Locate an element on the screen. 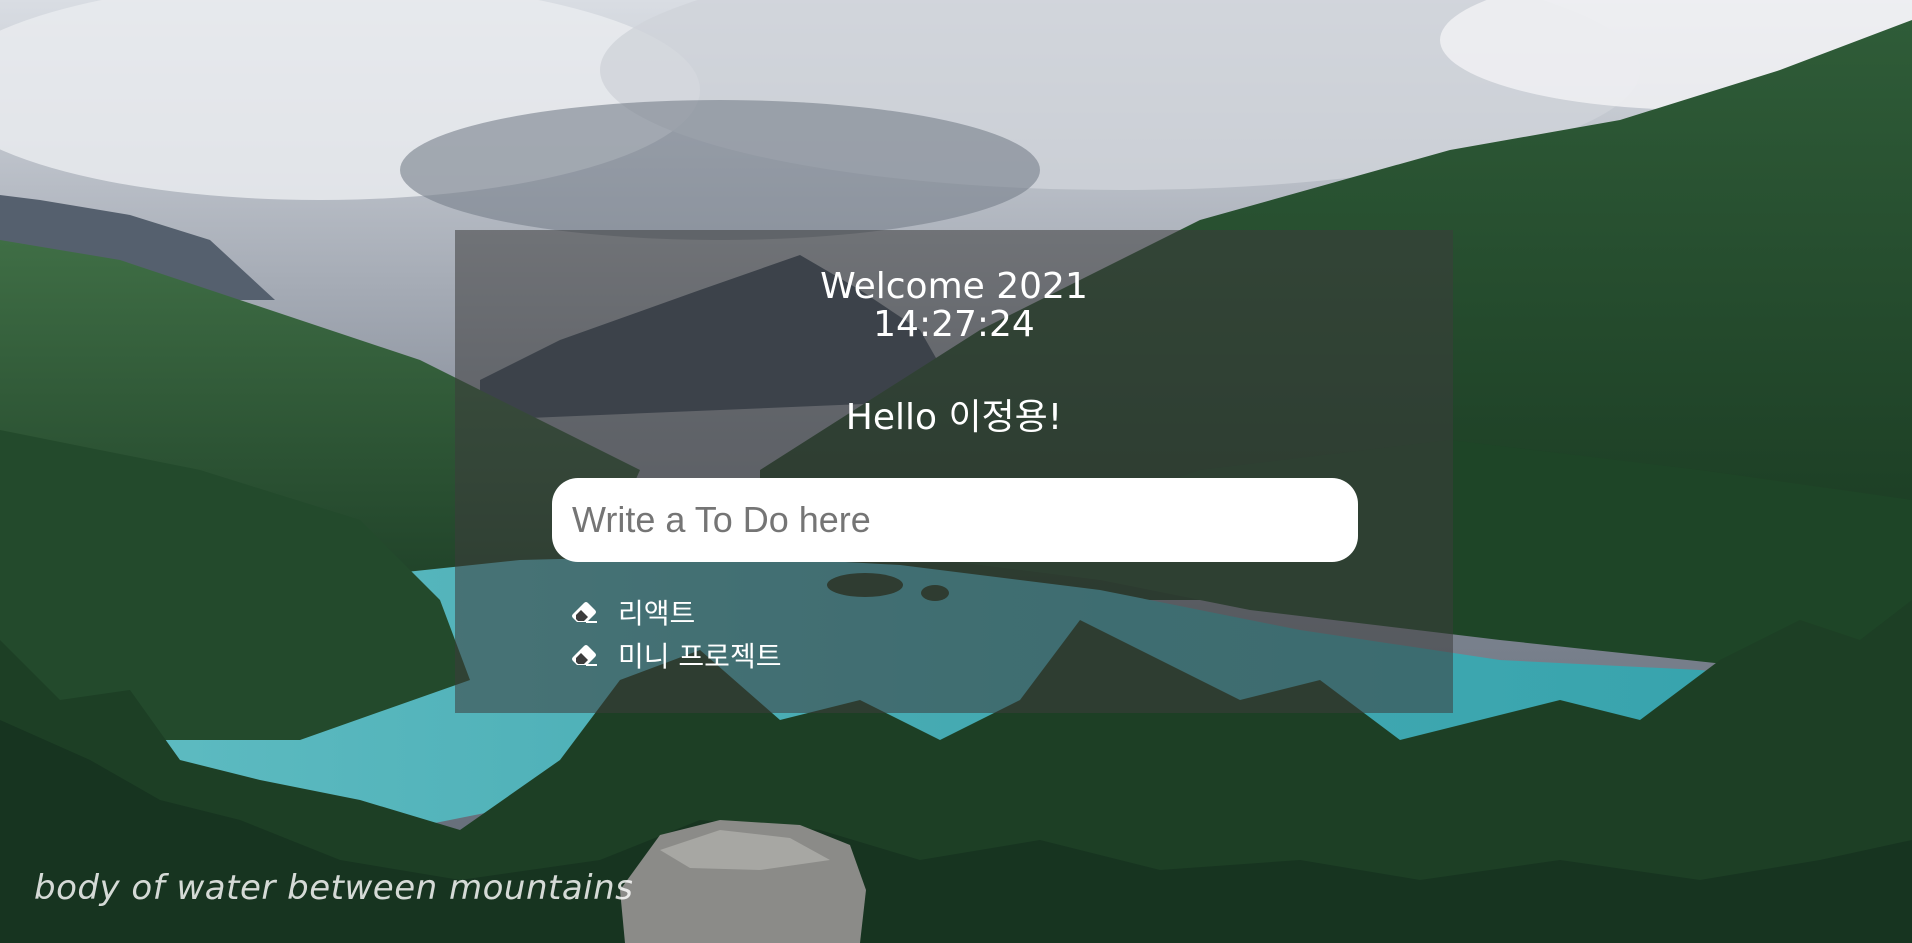  welcome-title: Welcome 2021 is located at coordinates (954, 286).